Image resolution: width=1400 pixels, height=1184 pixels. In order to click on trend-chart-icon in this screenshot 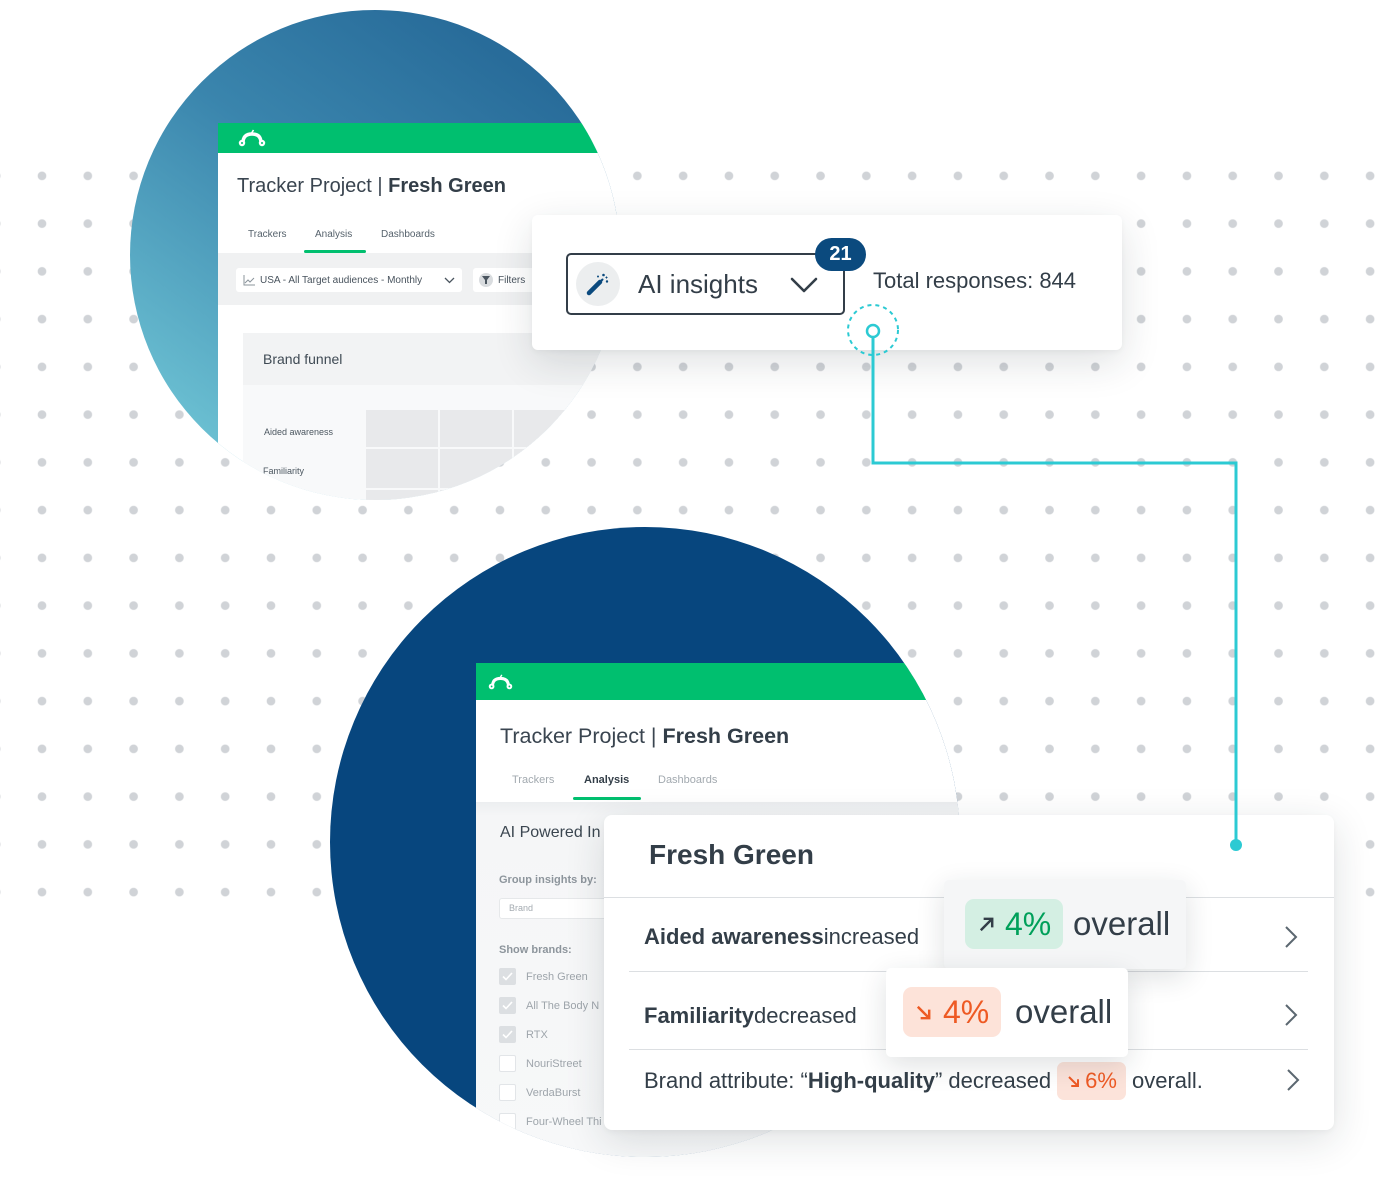, I will do `click(249, 279)`.